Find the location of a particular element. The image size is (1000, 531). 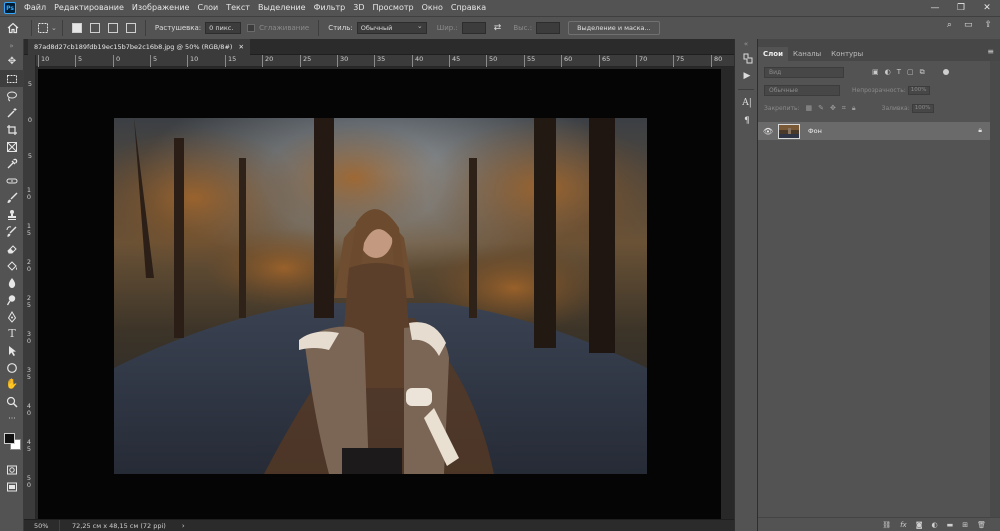

menu-filter: Фильтр is located at coordinates (330, 8).